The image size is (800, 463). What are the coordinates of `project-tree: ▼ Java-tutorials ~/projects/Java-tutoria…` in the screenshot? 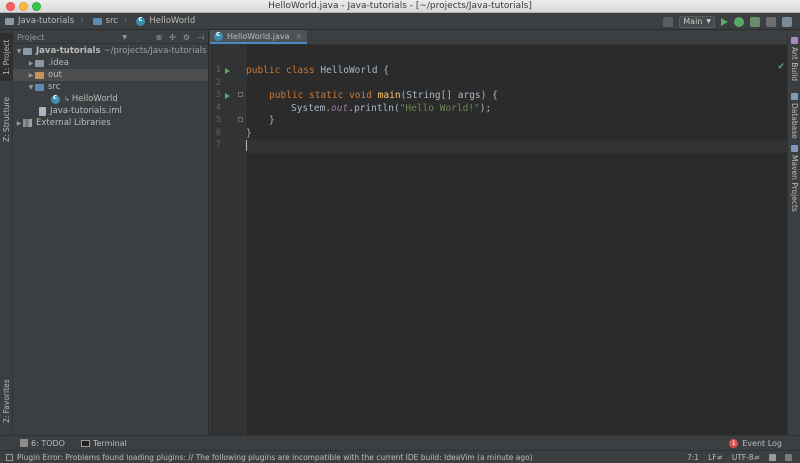 It's located at (110, 86).